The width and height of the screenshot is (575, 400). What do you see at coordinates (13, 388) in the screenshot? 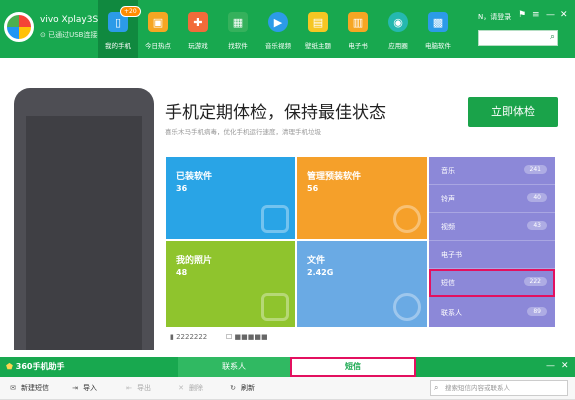
I see `compose-icon: ✉` at bounding box center [13, 388].